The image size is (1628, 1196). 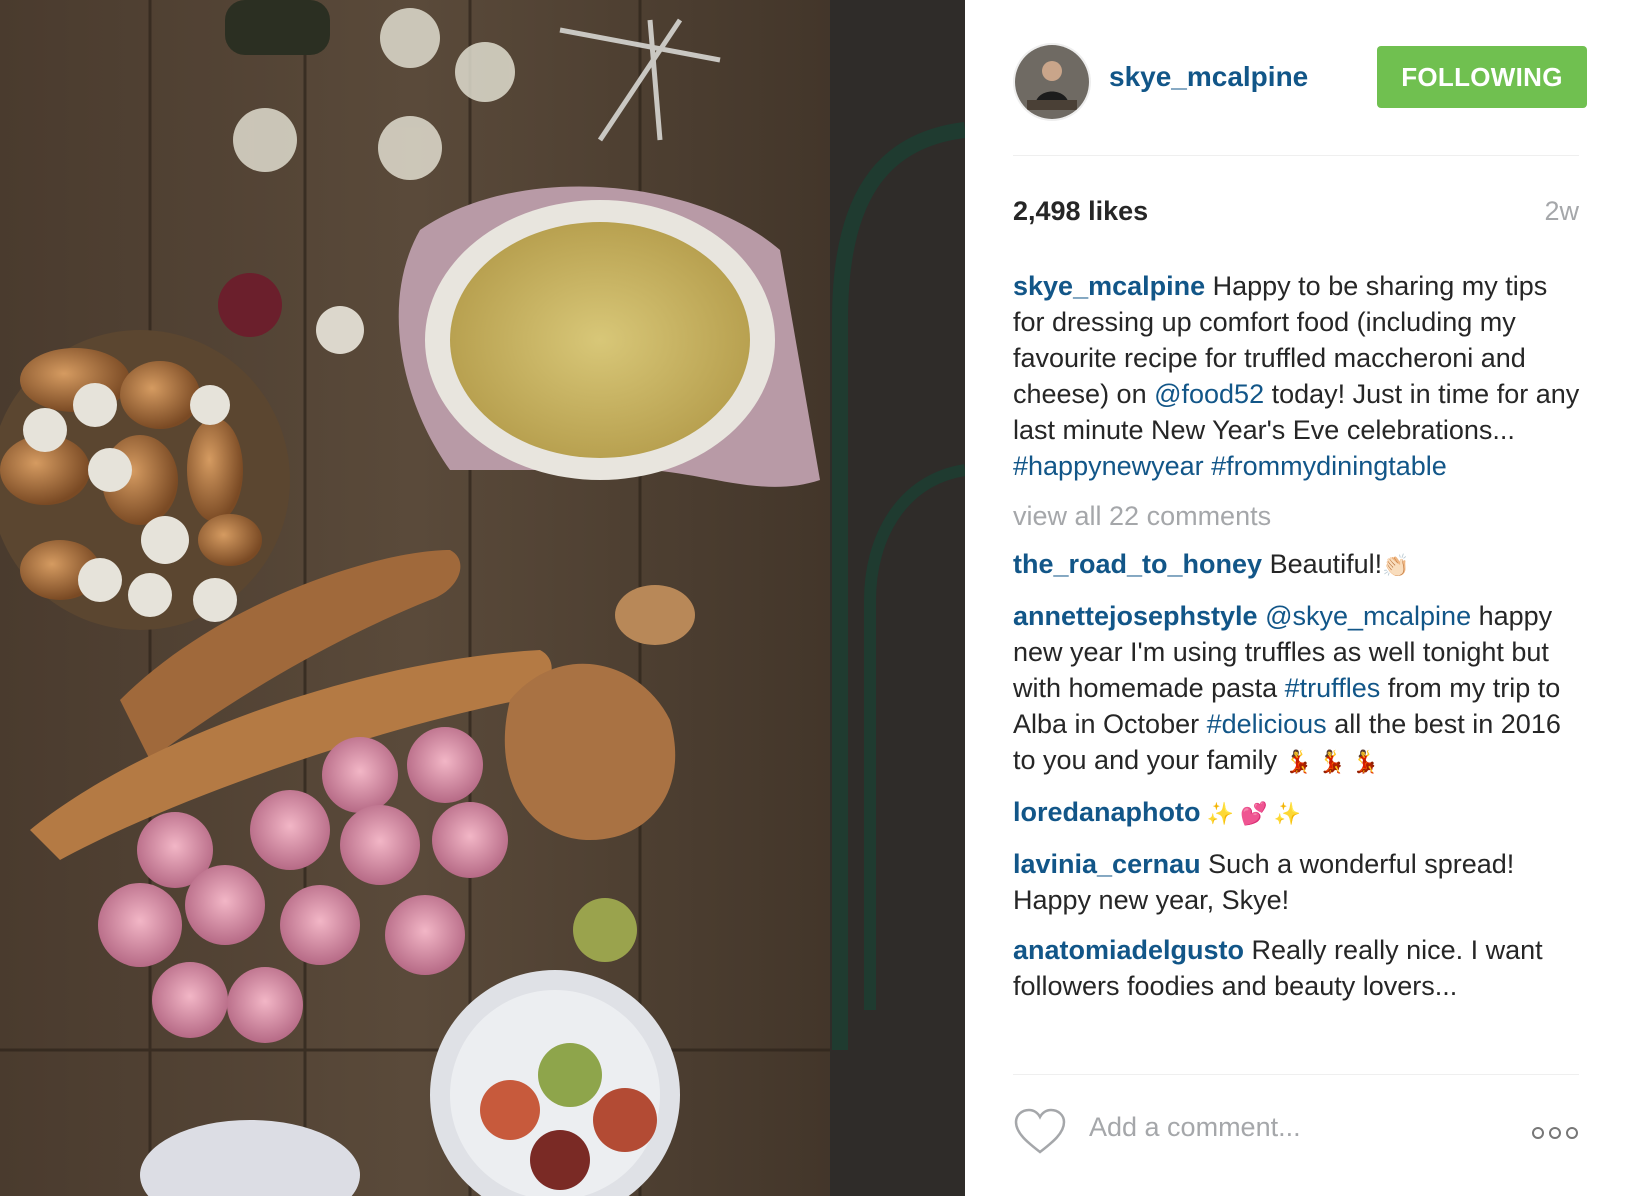 I want to click on comment-username-link: lavinia_cernau, so click(x=1107, y=864).